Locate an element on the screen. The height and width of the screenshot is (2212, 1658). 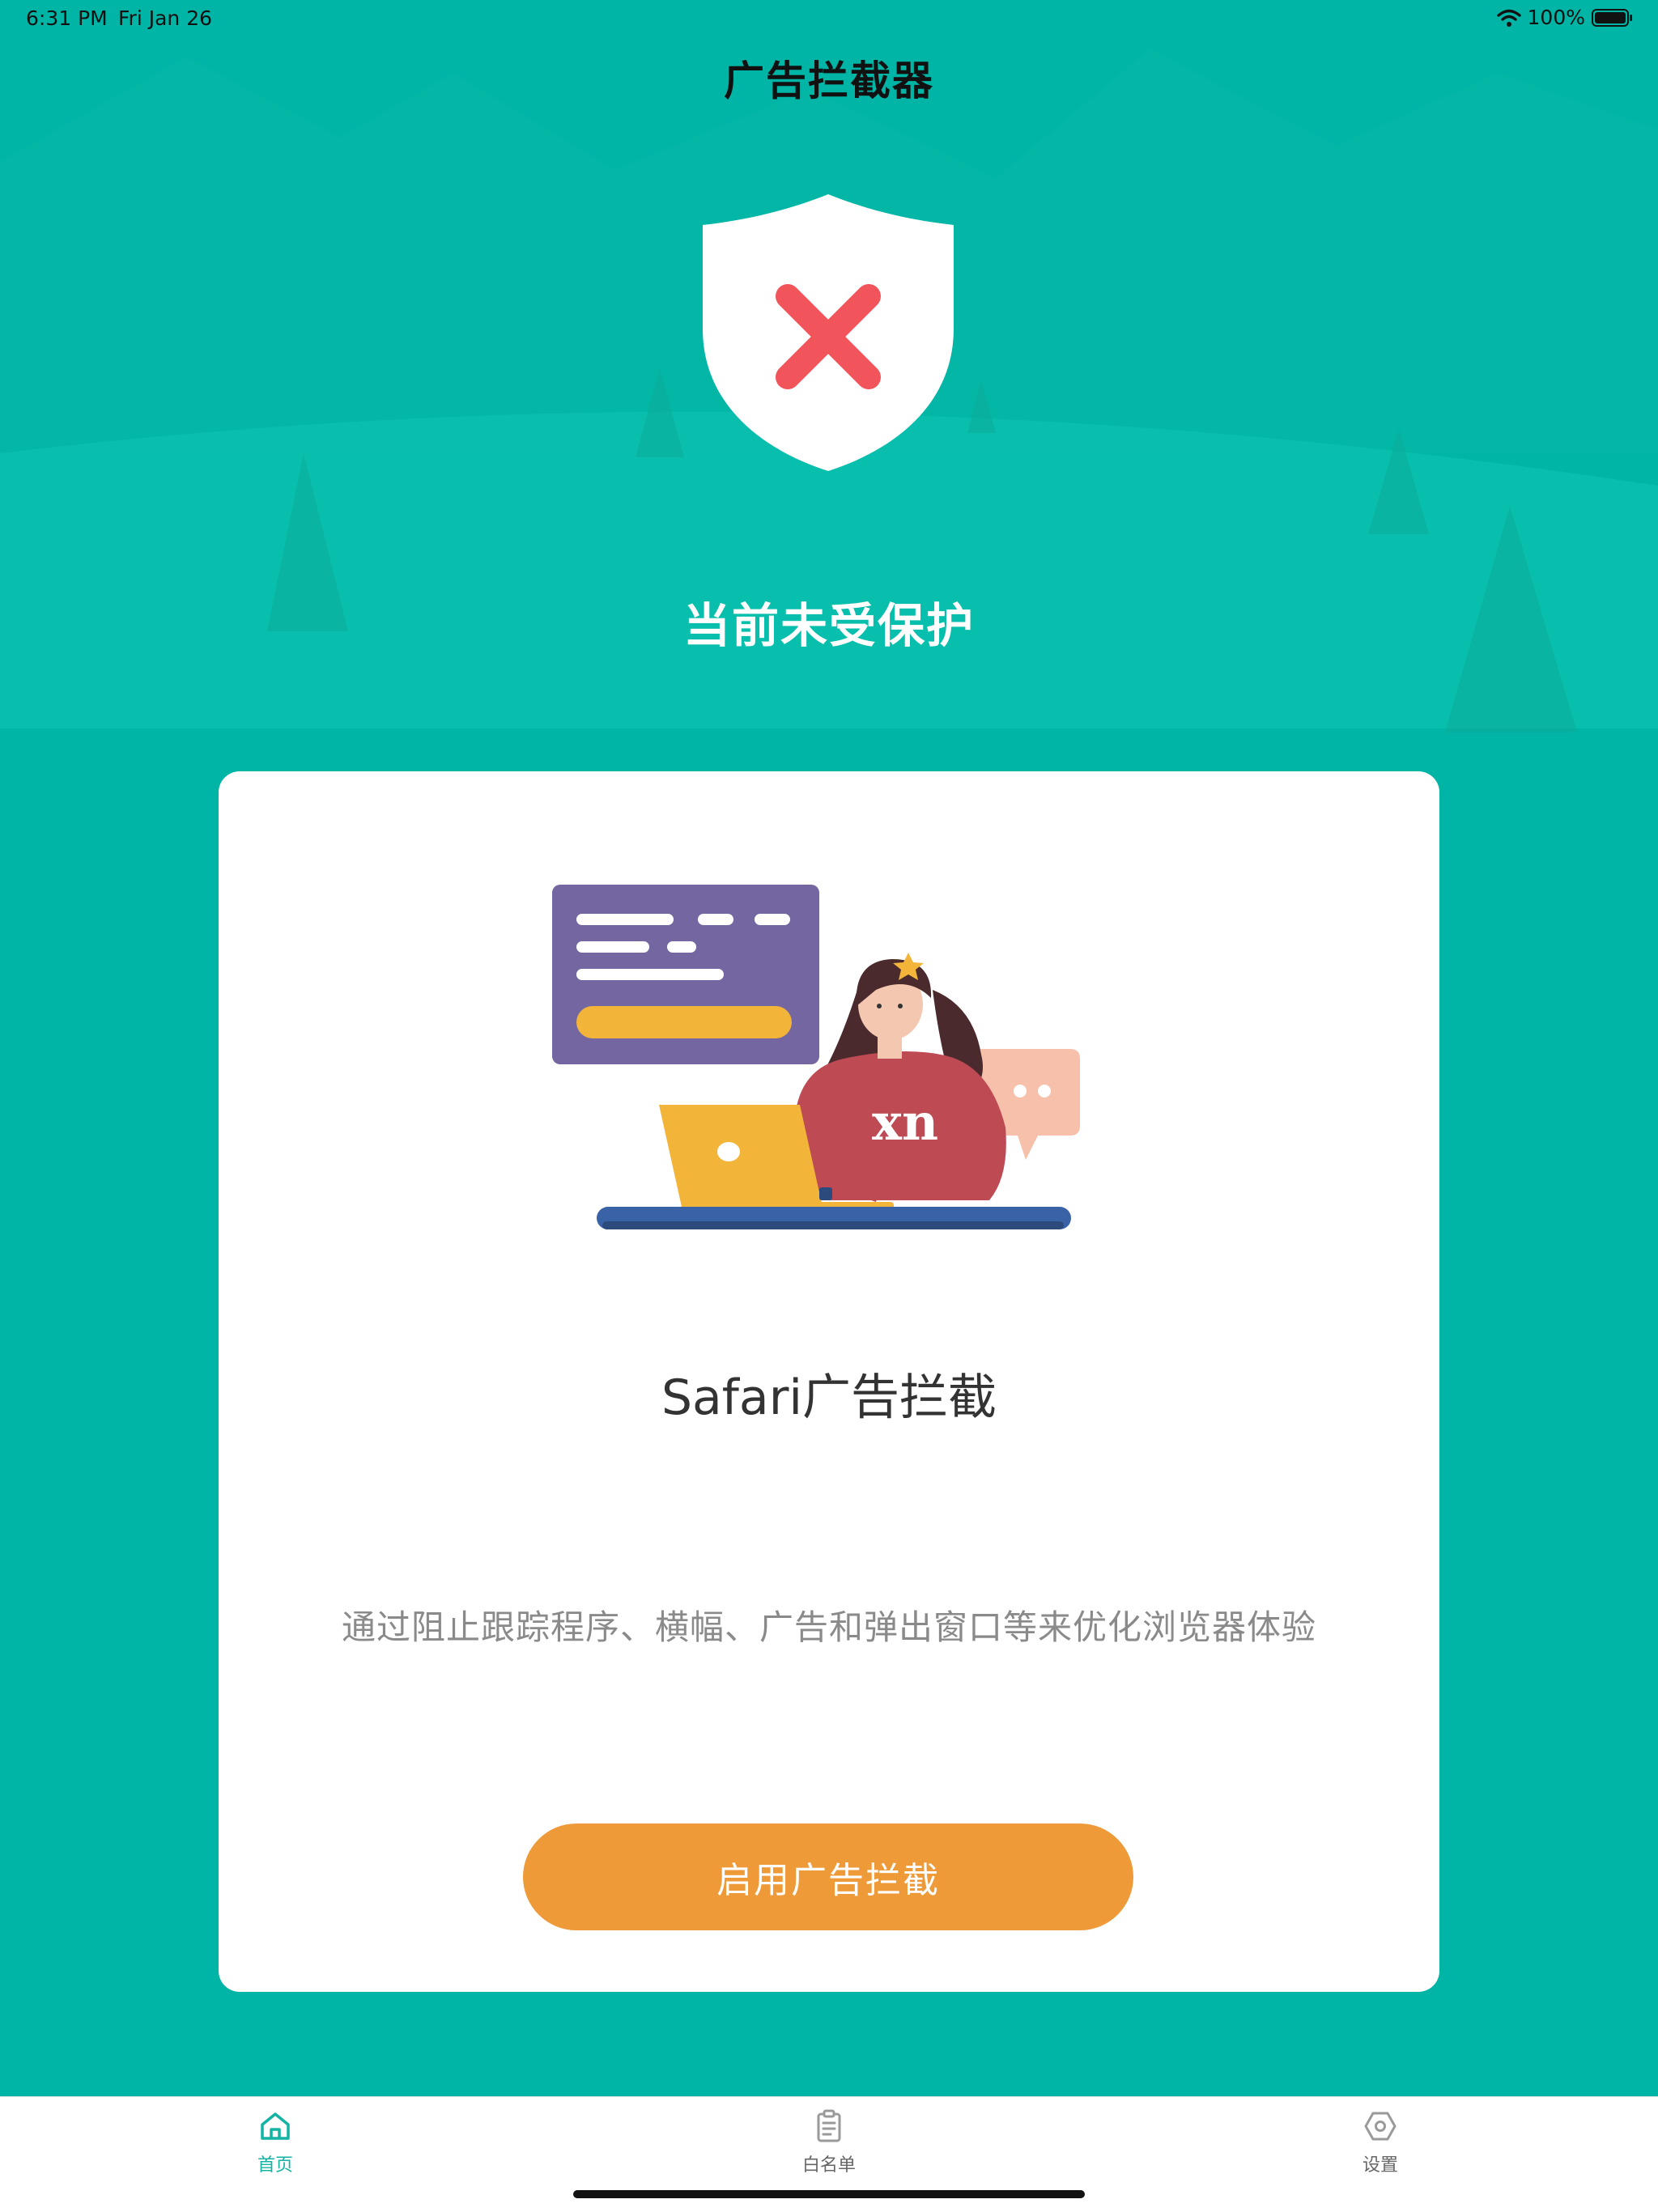
protection-status: 当前未受保护 is located at coordinates (828, 625).